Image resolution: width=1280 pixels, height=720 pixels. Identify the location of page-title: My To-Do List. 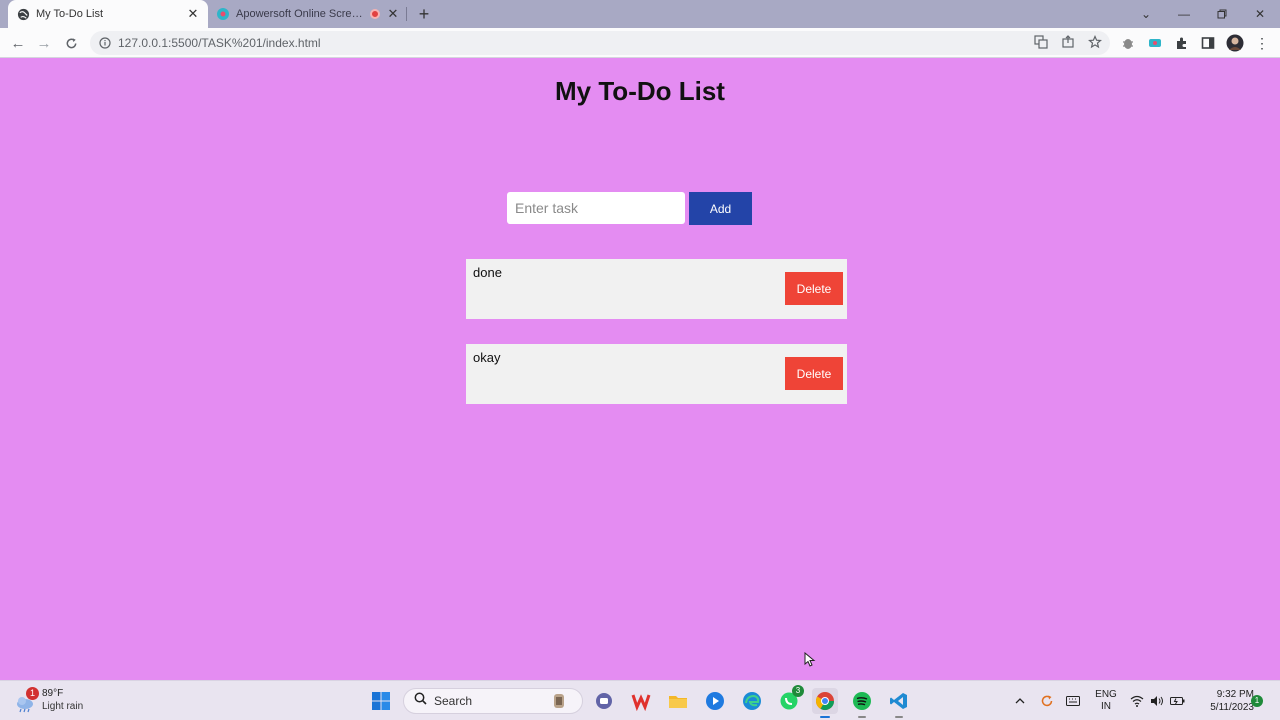
(640, 91).